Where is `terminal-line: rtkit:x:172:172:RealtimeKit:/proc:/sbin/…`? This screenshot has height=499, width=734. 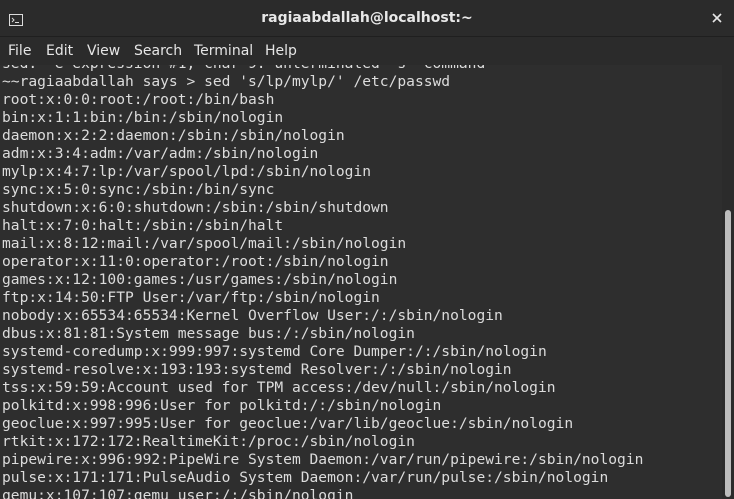 terminal-line: rtkit:x:172:172:RealtimeKit:/proc:/sbin/… is located at coordinates (208, 441).